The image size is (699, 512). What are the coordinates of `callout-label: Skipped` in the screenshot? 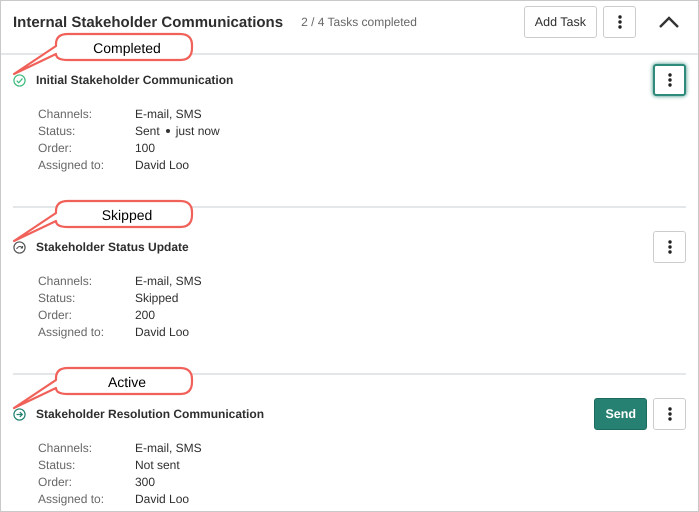 It's located at (127, 215).